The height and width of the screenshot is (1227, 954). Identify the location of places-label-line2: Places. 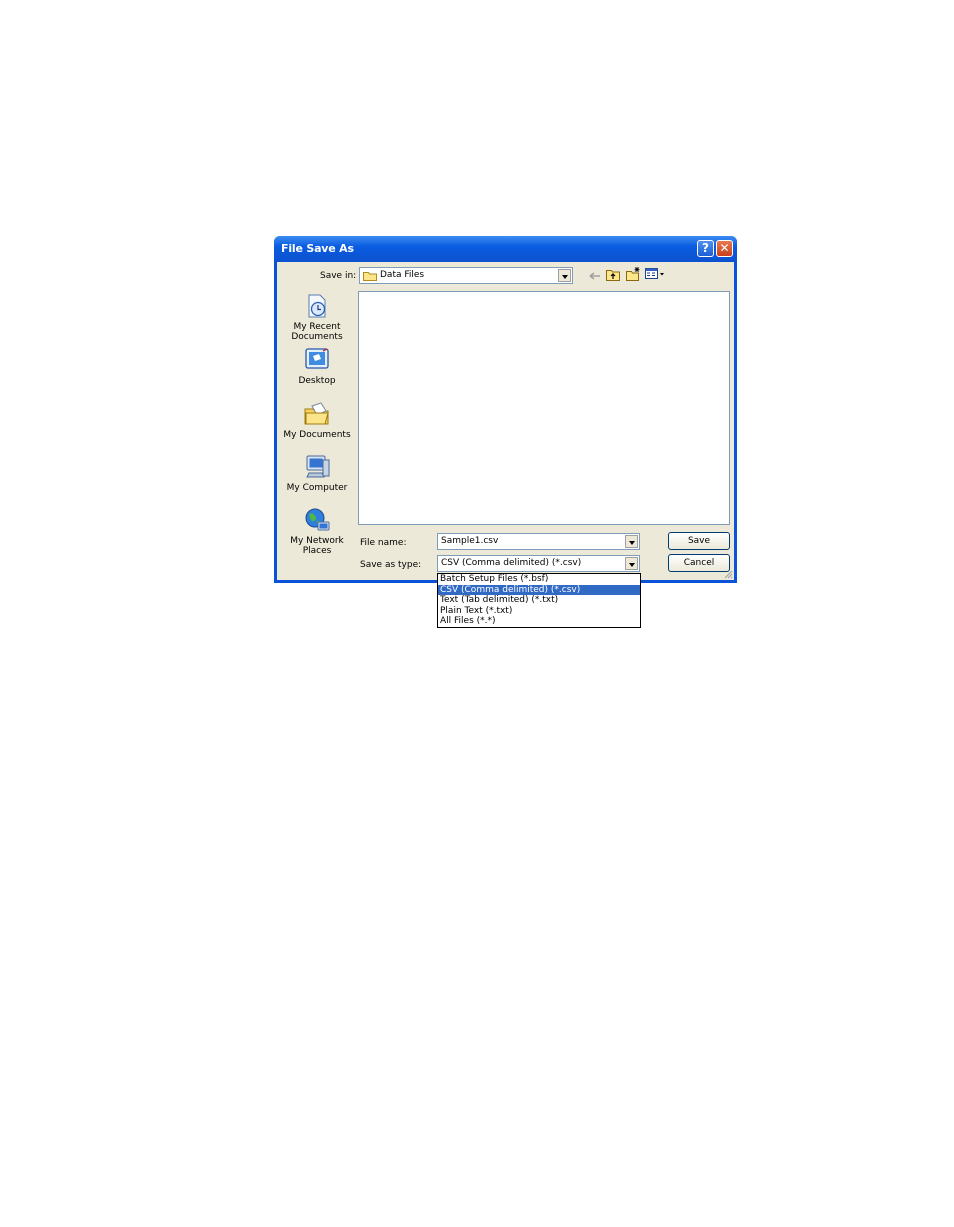
(317, 551).